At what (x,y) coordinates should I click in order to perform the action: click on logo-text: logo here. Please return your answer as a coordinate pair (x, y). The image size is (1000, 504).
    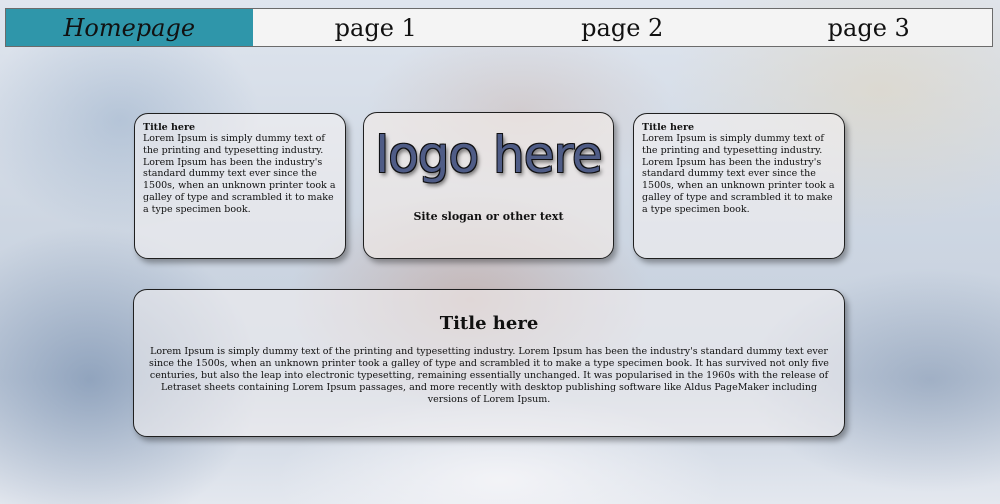
    Looking at the image, I should click on (488, 155).